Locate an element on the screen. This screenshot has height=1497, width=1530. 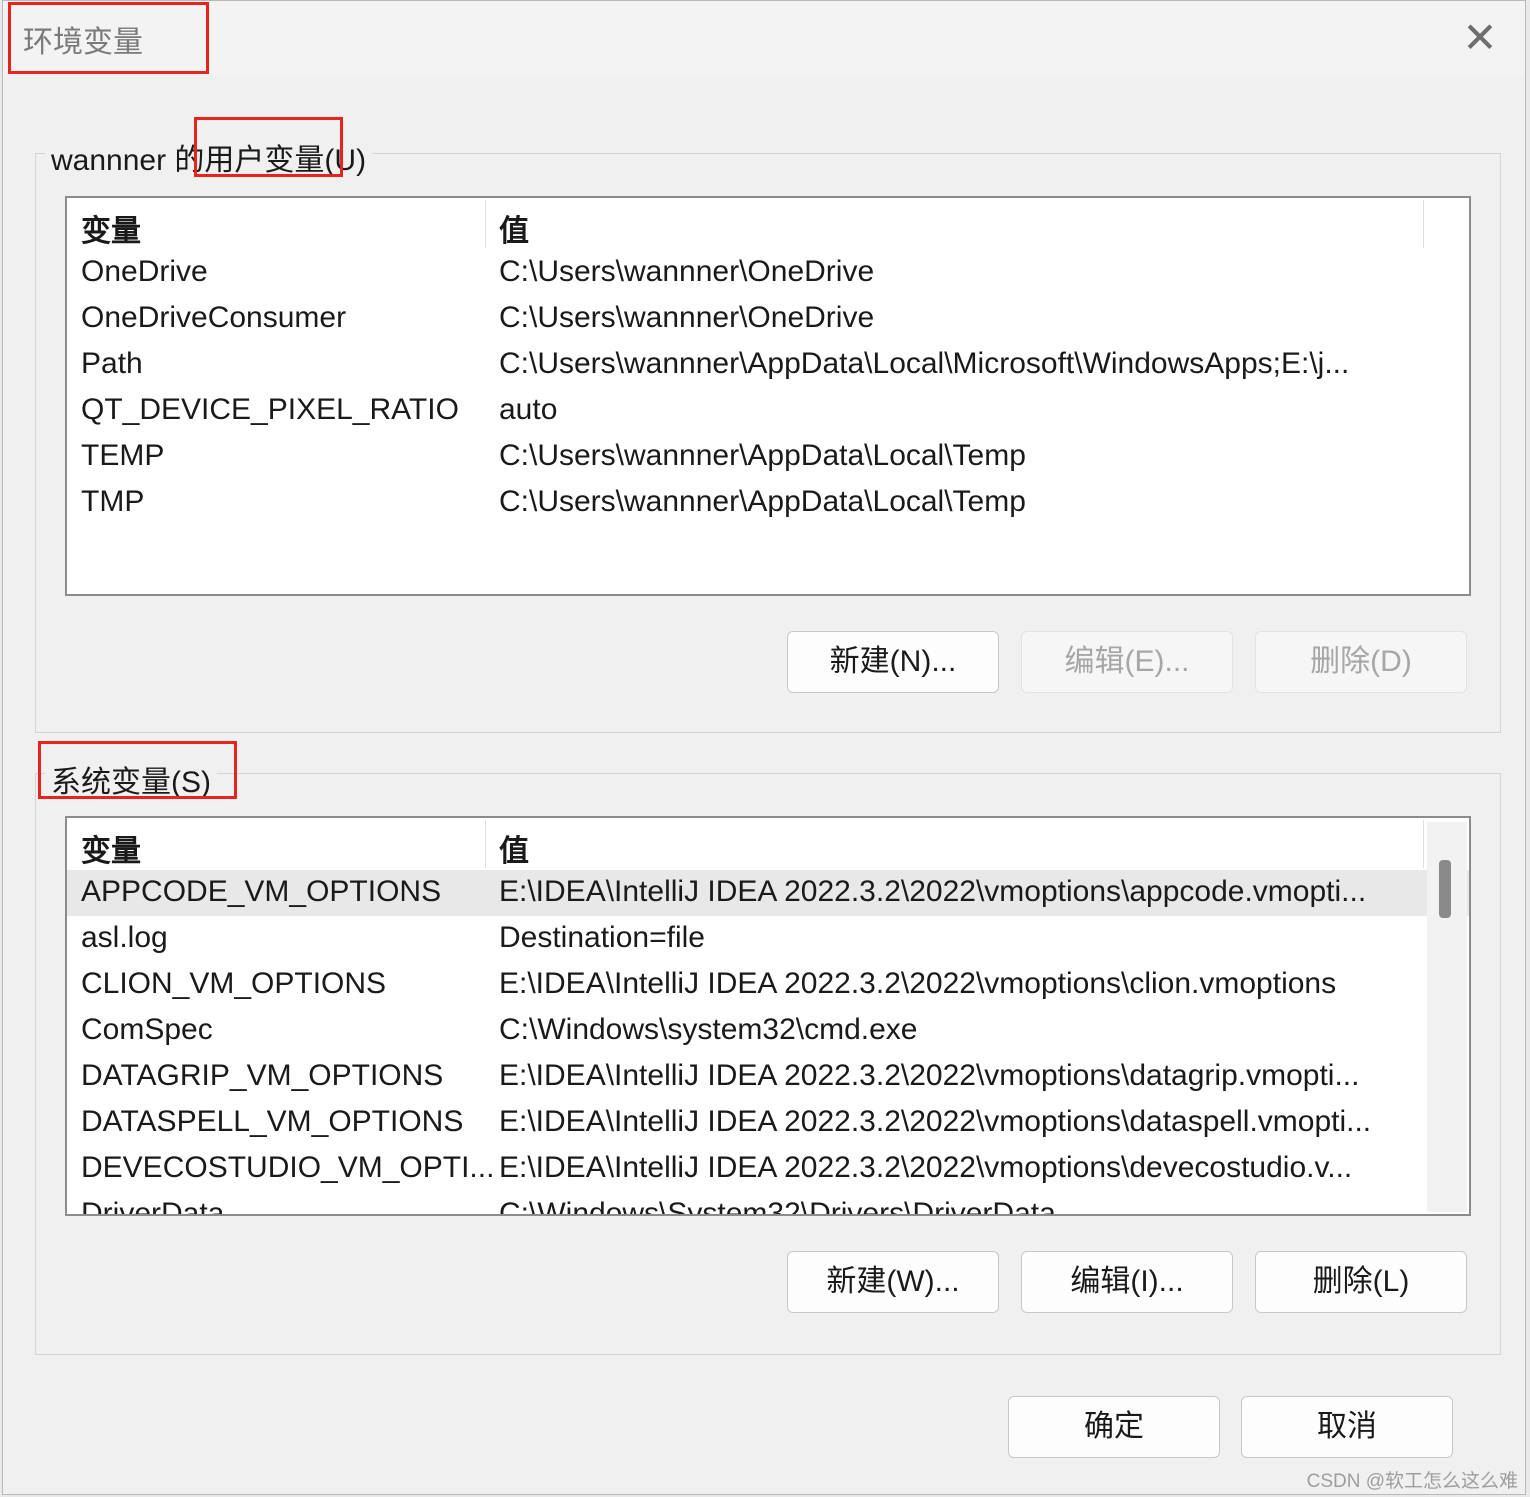
variable-name-cell: CLION_VM_OPTIONS is located at coordinates (234, 983).